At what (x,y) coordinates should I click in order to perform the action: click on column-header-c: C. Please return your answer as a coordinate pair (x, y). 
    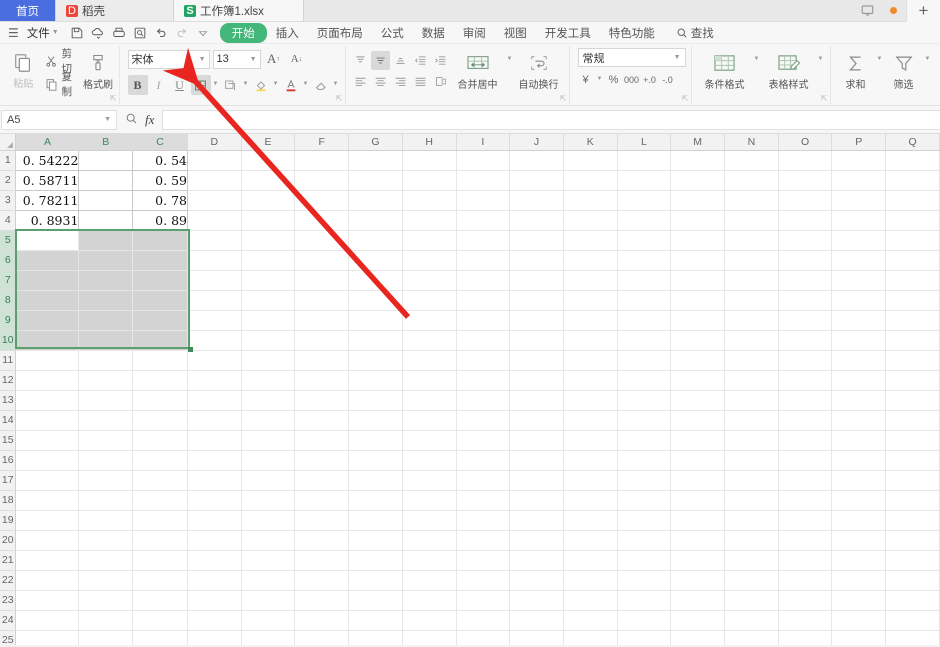
    Looking at the image, I should click on (160, 142).